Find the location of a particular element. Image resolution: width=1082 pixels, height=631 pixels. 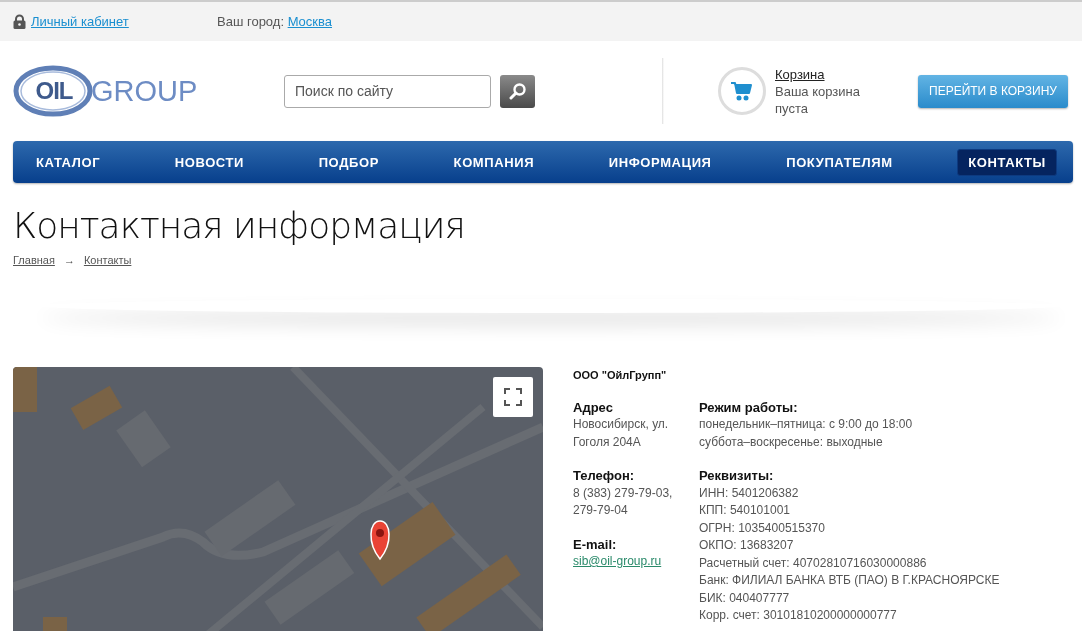

nav-tab: КОНТАКТЫ is located at coordinates (1007, 162).